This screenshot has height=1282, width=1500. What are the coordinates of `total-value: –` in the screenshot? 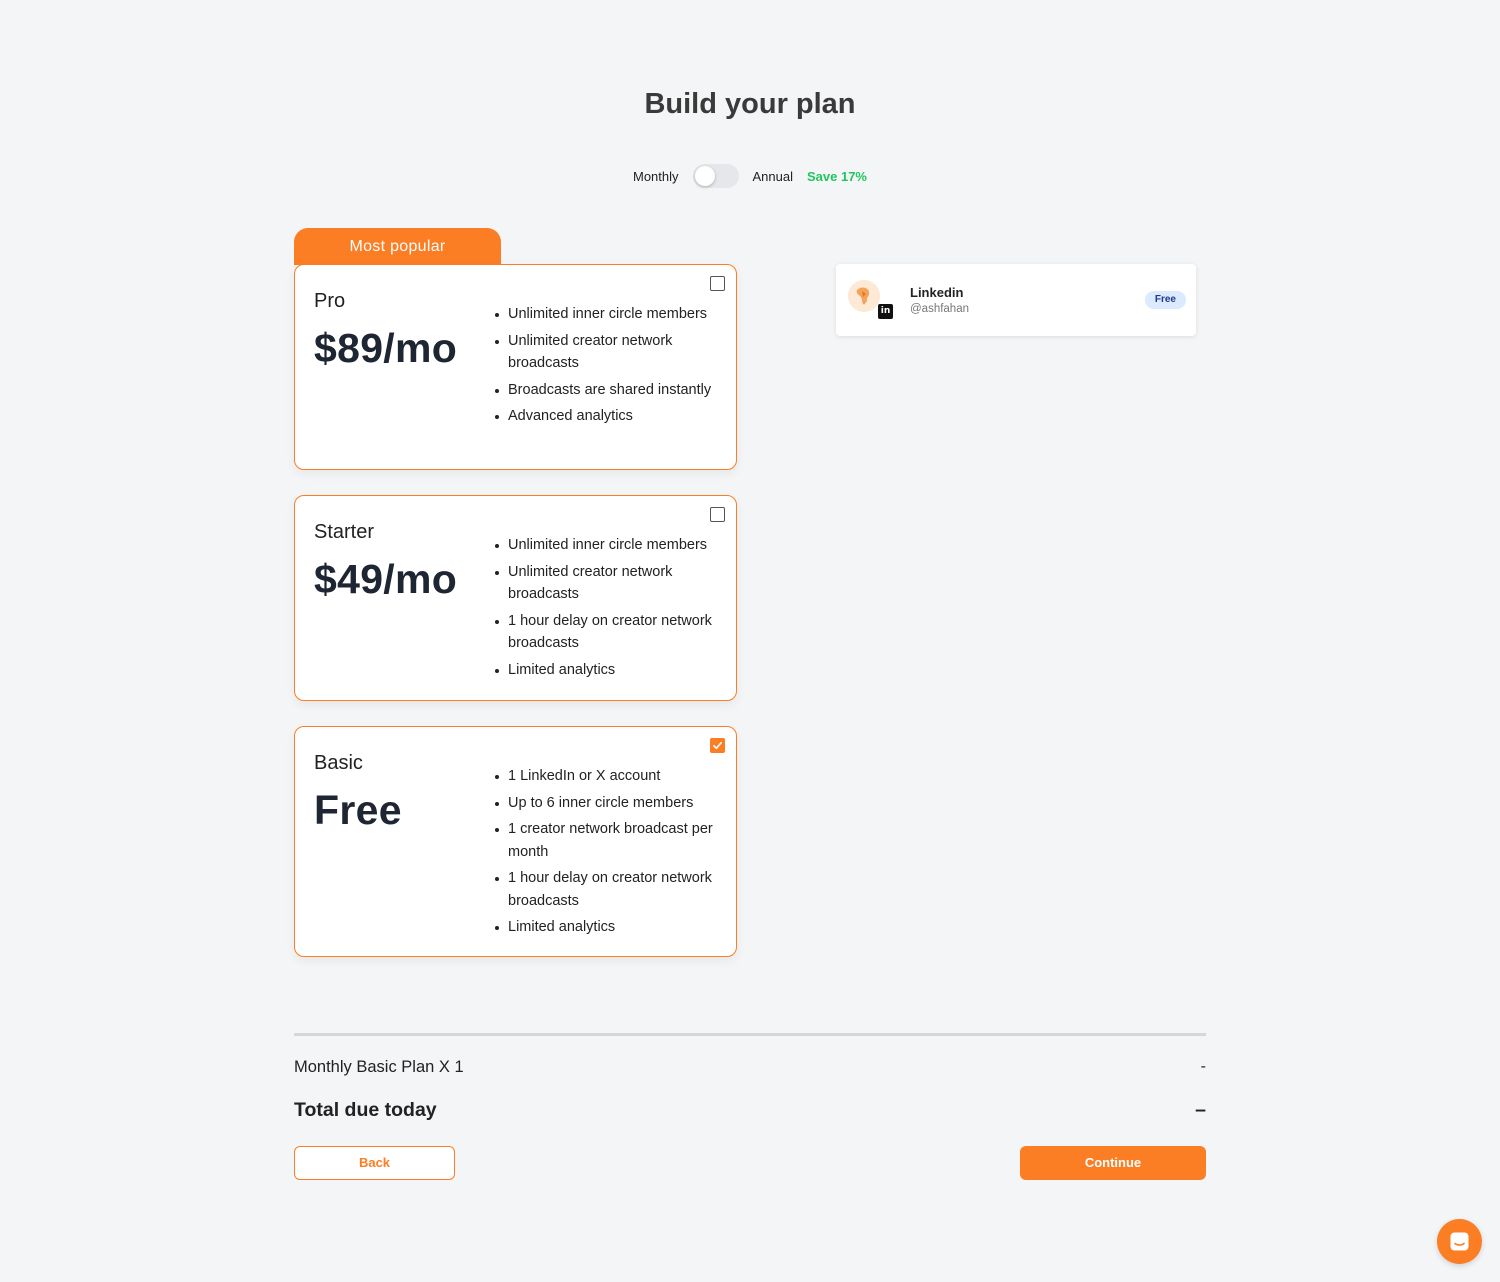 It's located at (1200, 1110).